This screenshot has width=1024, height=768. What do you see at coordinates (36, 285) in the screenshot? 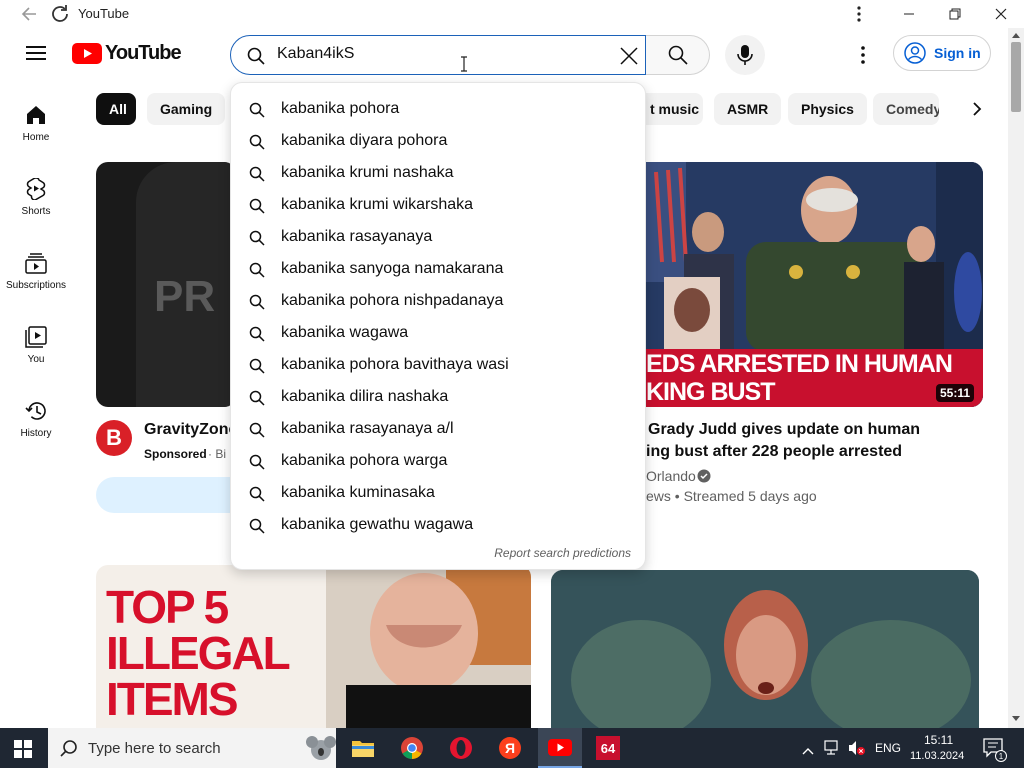
I see `sidebar-item-label: Subscriptions` at bounding box center [36, 285].